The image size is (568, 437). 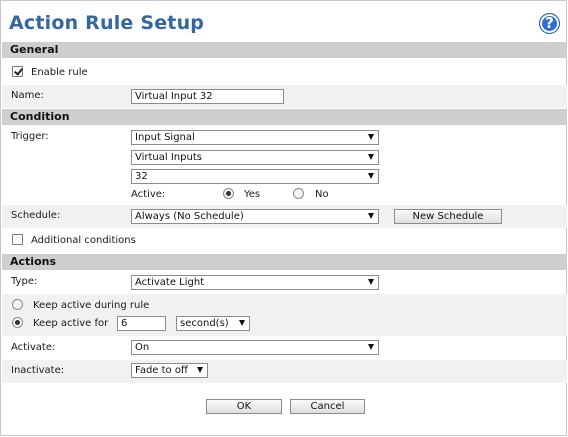 I want to click on inactivate-select-value: Fade to off, so click(x=161, y=370).